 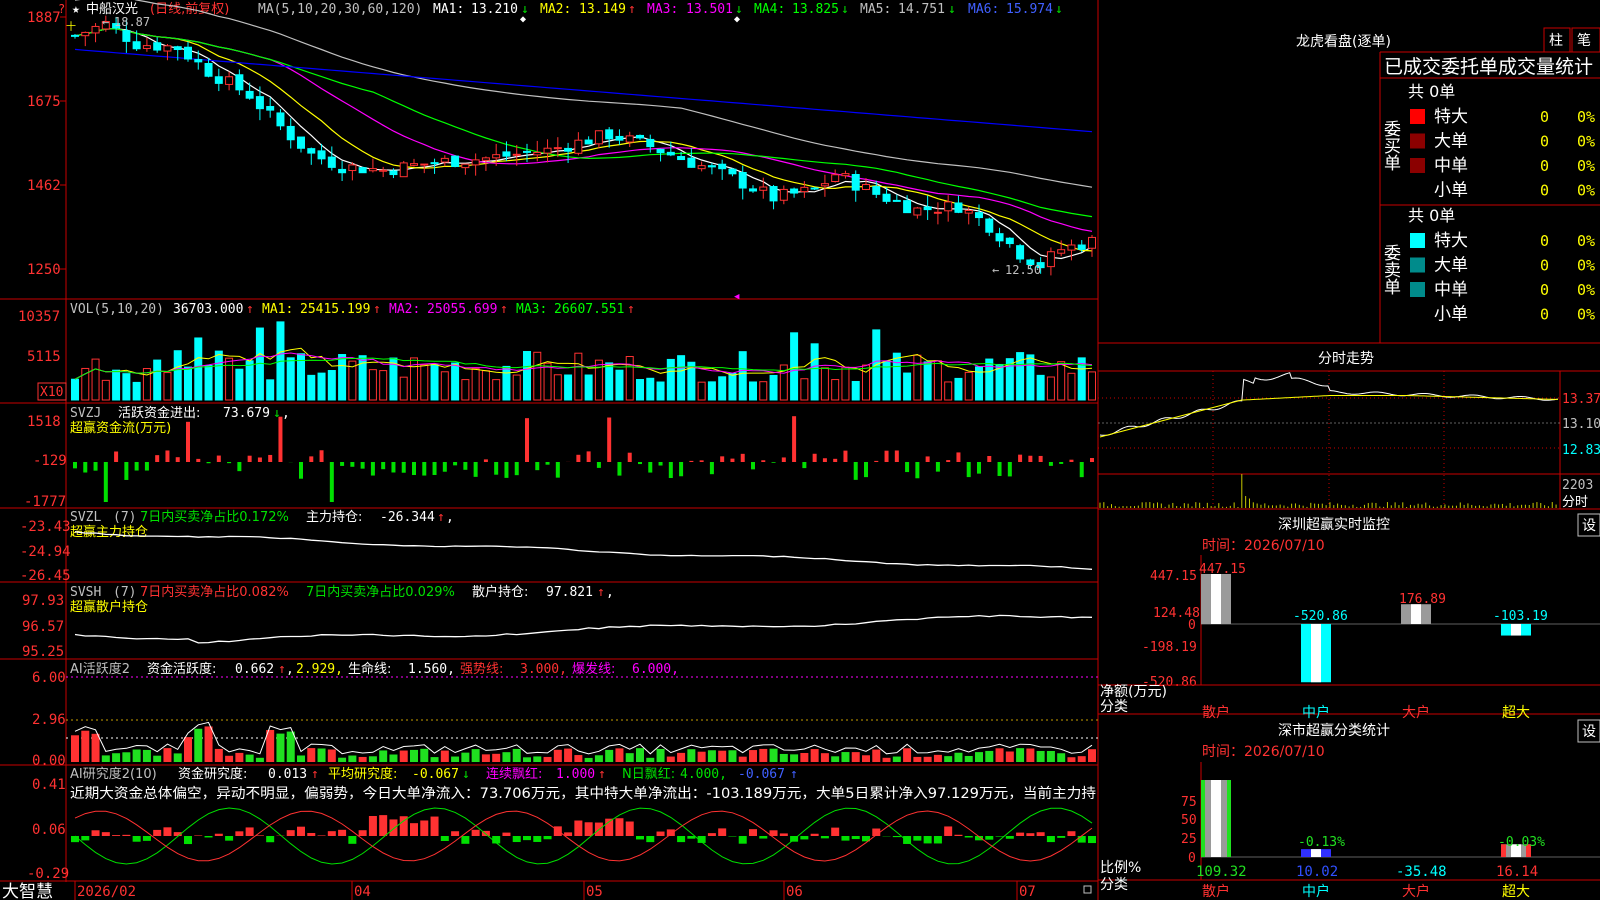 What do you see at coordinates (49, 720) in the screenshot?
I see `ai-active-tick: 2.96` at bounding box center [49, 720].